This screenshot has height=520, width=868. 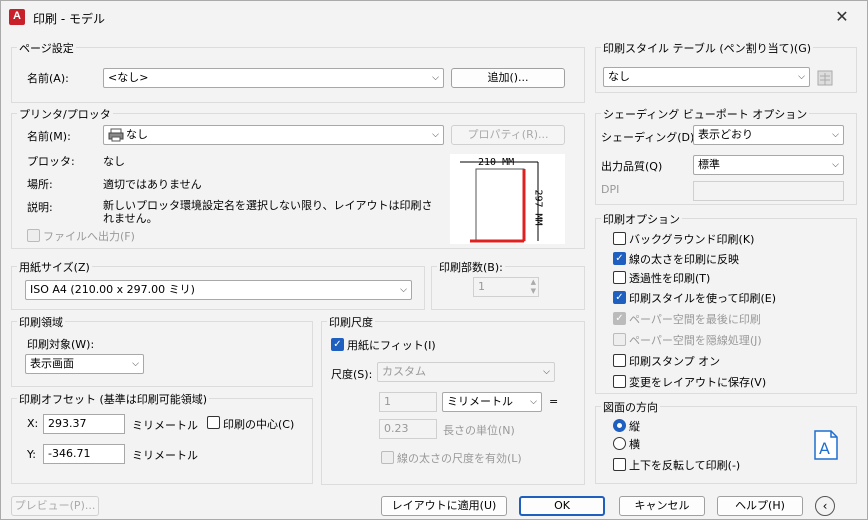 What do you see at coordinates (40, 184) in the screenshot?
I see `location-label: 場所:` at bounding box center [40, 184].